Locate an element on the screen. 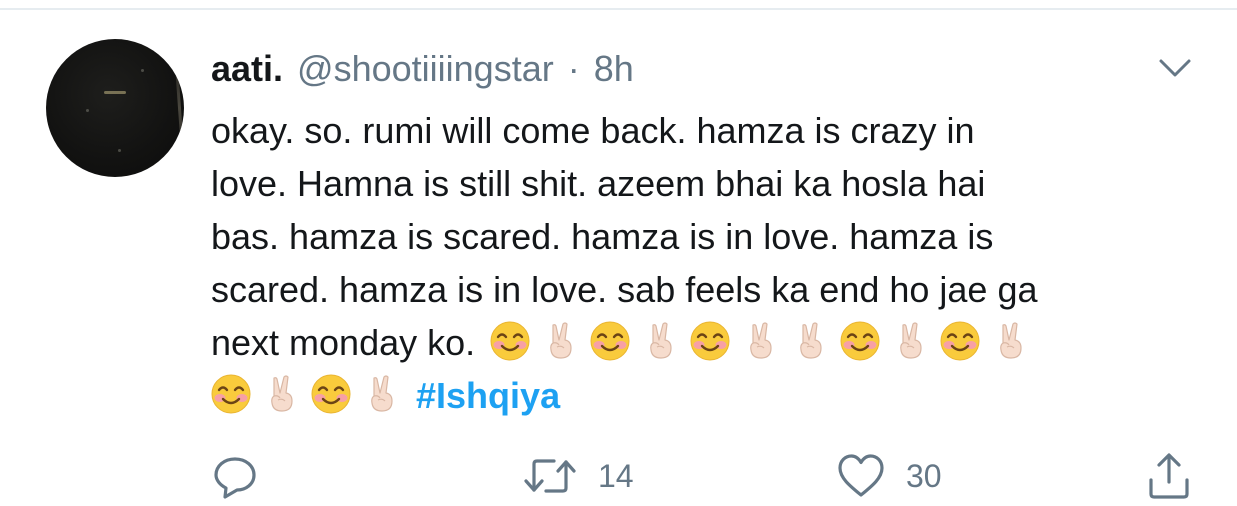 This screenshot has width=1237, height=506. retweet-count: 14 is located at coordinates (616, 475).